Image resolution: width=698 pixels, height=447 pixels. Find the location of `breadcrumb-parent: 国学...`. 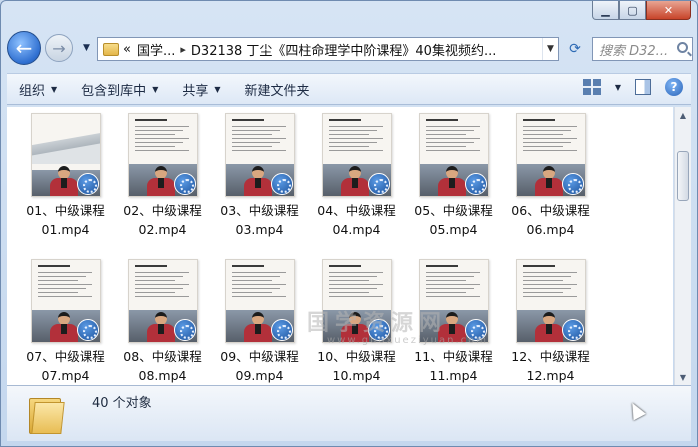

breadcrumb-parent: 国学... is located at coordinates (156, 49).